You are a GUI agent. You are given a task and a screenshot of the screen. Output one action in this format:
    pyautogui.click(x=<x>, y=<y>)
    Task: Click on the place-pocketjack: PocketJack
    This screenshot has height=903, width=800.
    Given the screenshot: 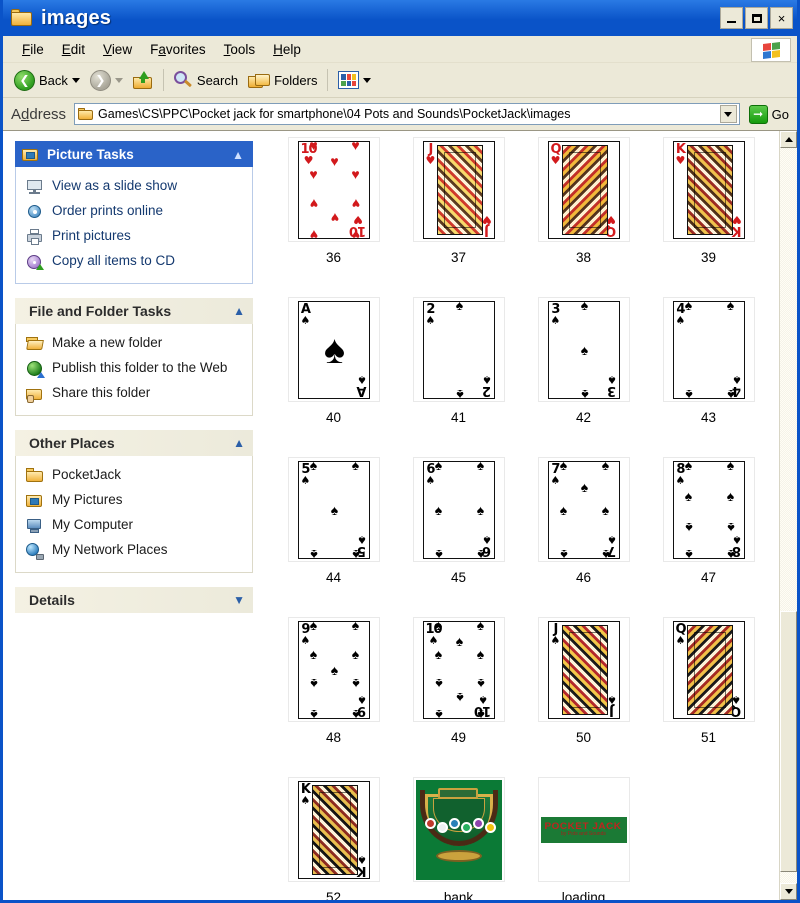 What is the action you would take?
    pyautogui.click(x=135, y=475)
    